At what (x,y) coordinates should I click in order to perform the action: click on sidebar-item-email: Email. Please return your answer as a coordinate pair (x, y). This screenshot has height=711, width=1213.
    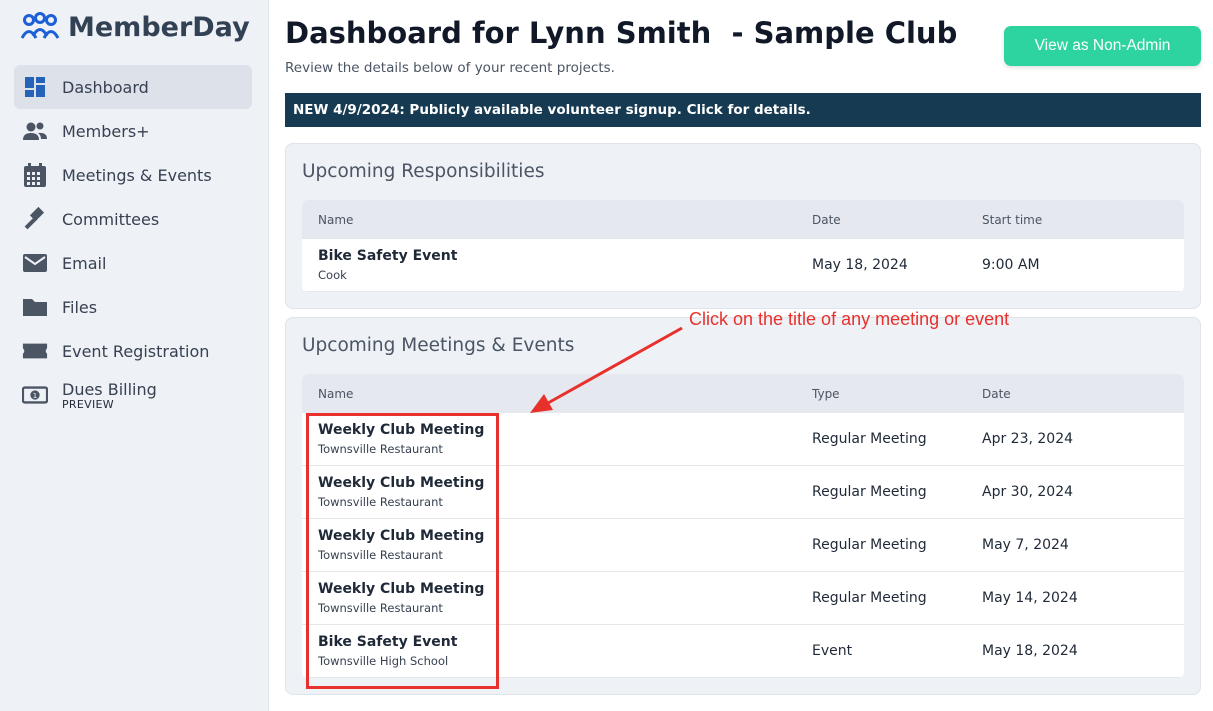
    Looking at the image, I should click on (133, 263).